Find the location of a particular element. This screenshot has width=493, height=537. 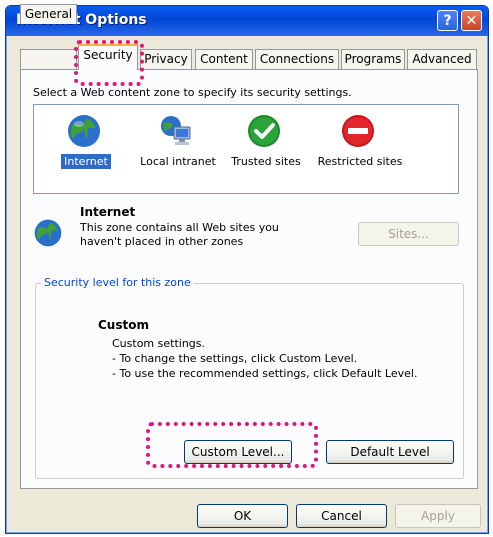

tab-security: Security is located at coordinates (108, 57).